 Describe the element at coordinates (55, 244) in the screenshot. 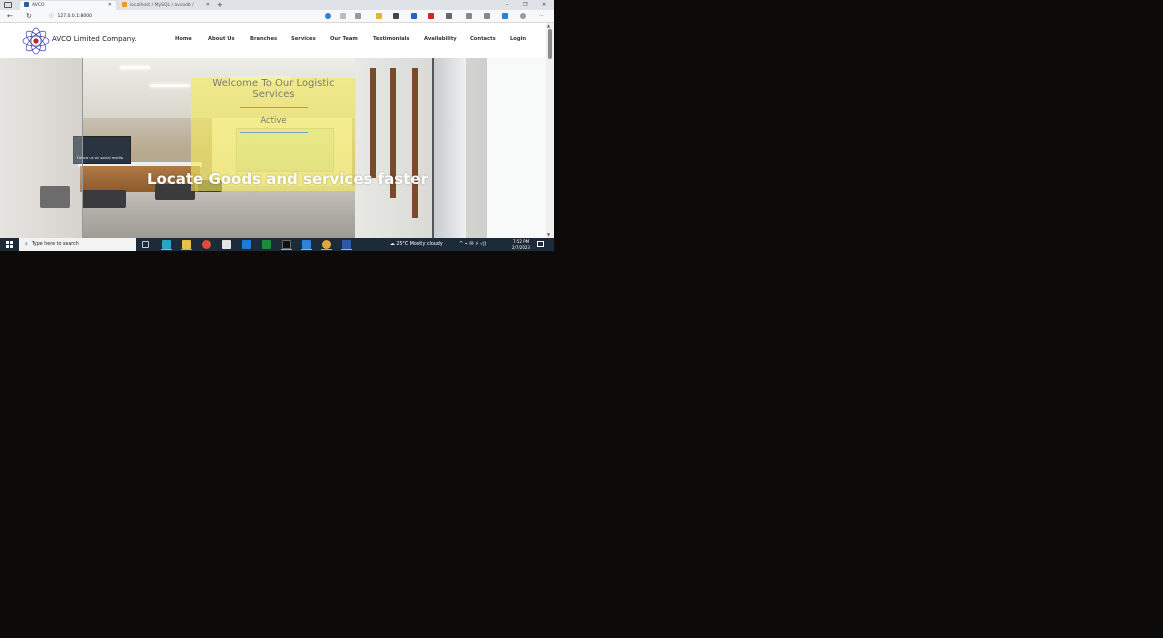

I see `search-placeholder: Type here to search` at that location.